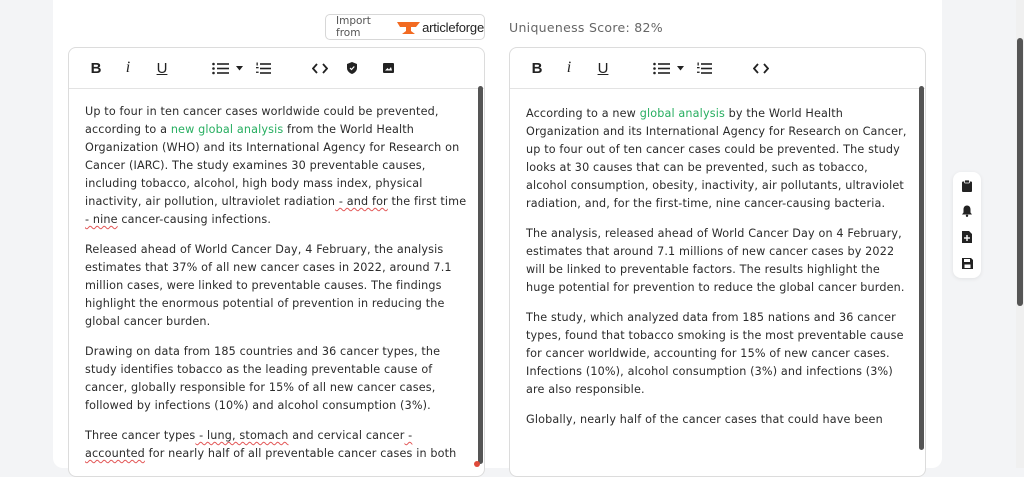 This screenshot has width=1024, height=477. Describe the element at coordinates (1020, 172) in the screenshot. I see `page-scrollbar-thumb` at that location.